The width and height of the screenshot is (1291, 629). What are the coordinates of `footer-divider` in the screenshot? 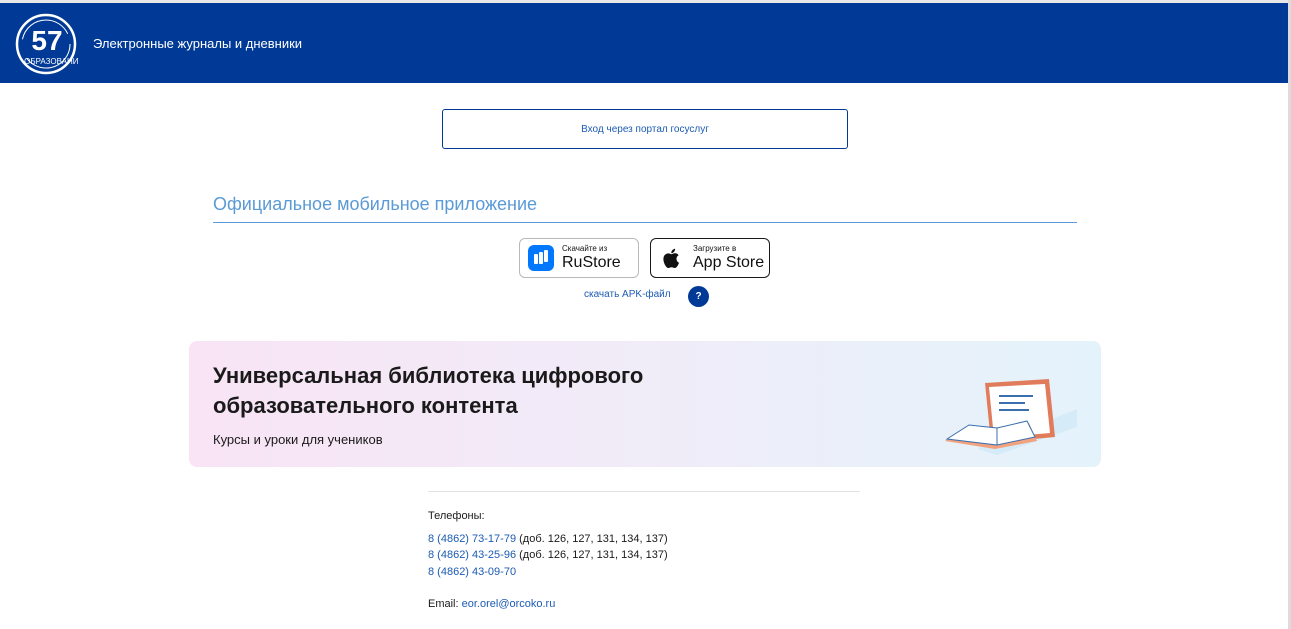 It's located at (644, 491).